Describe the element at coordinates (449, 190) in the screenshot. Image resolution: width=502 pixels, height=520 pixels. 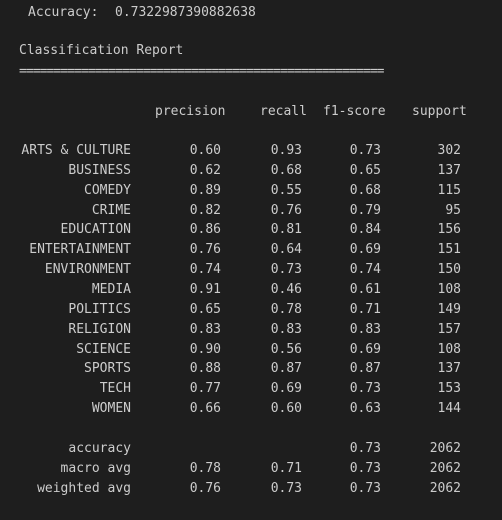
I see `row-support: 115` at that location.